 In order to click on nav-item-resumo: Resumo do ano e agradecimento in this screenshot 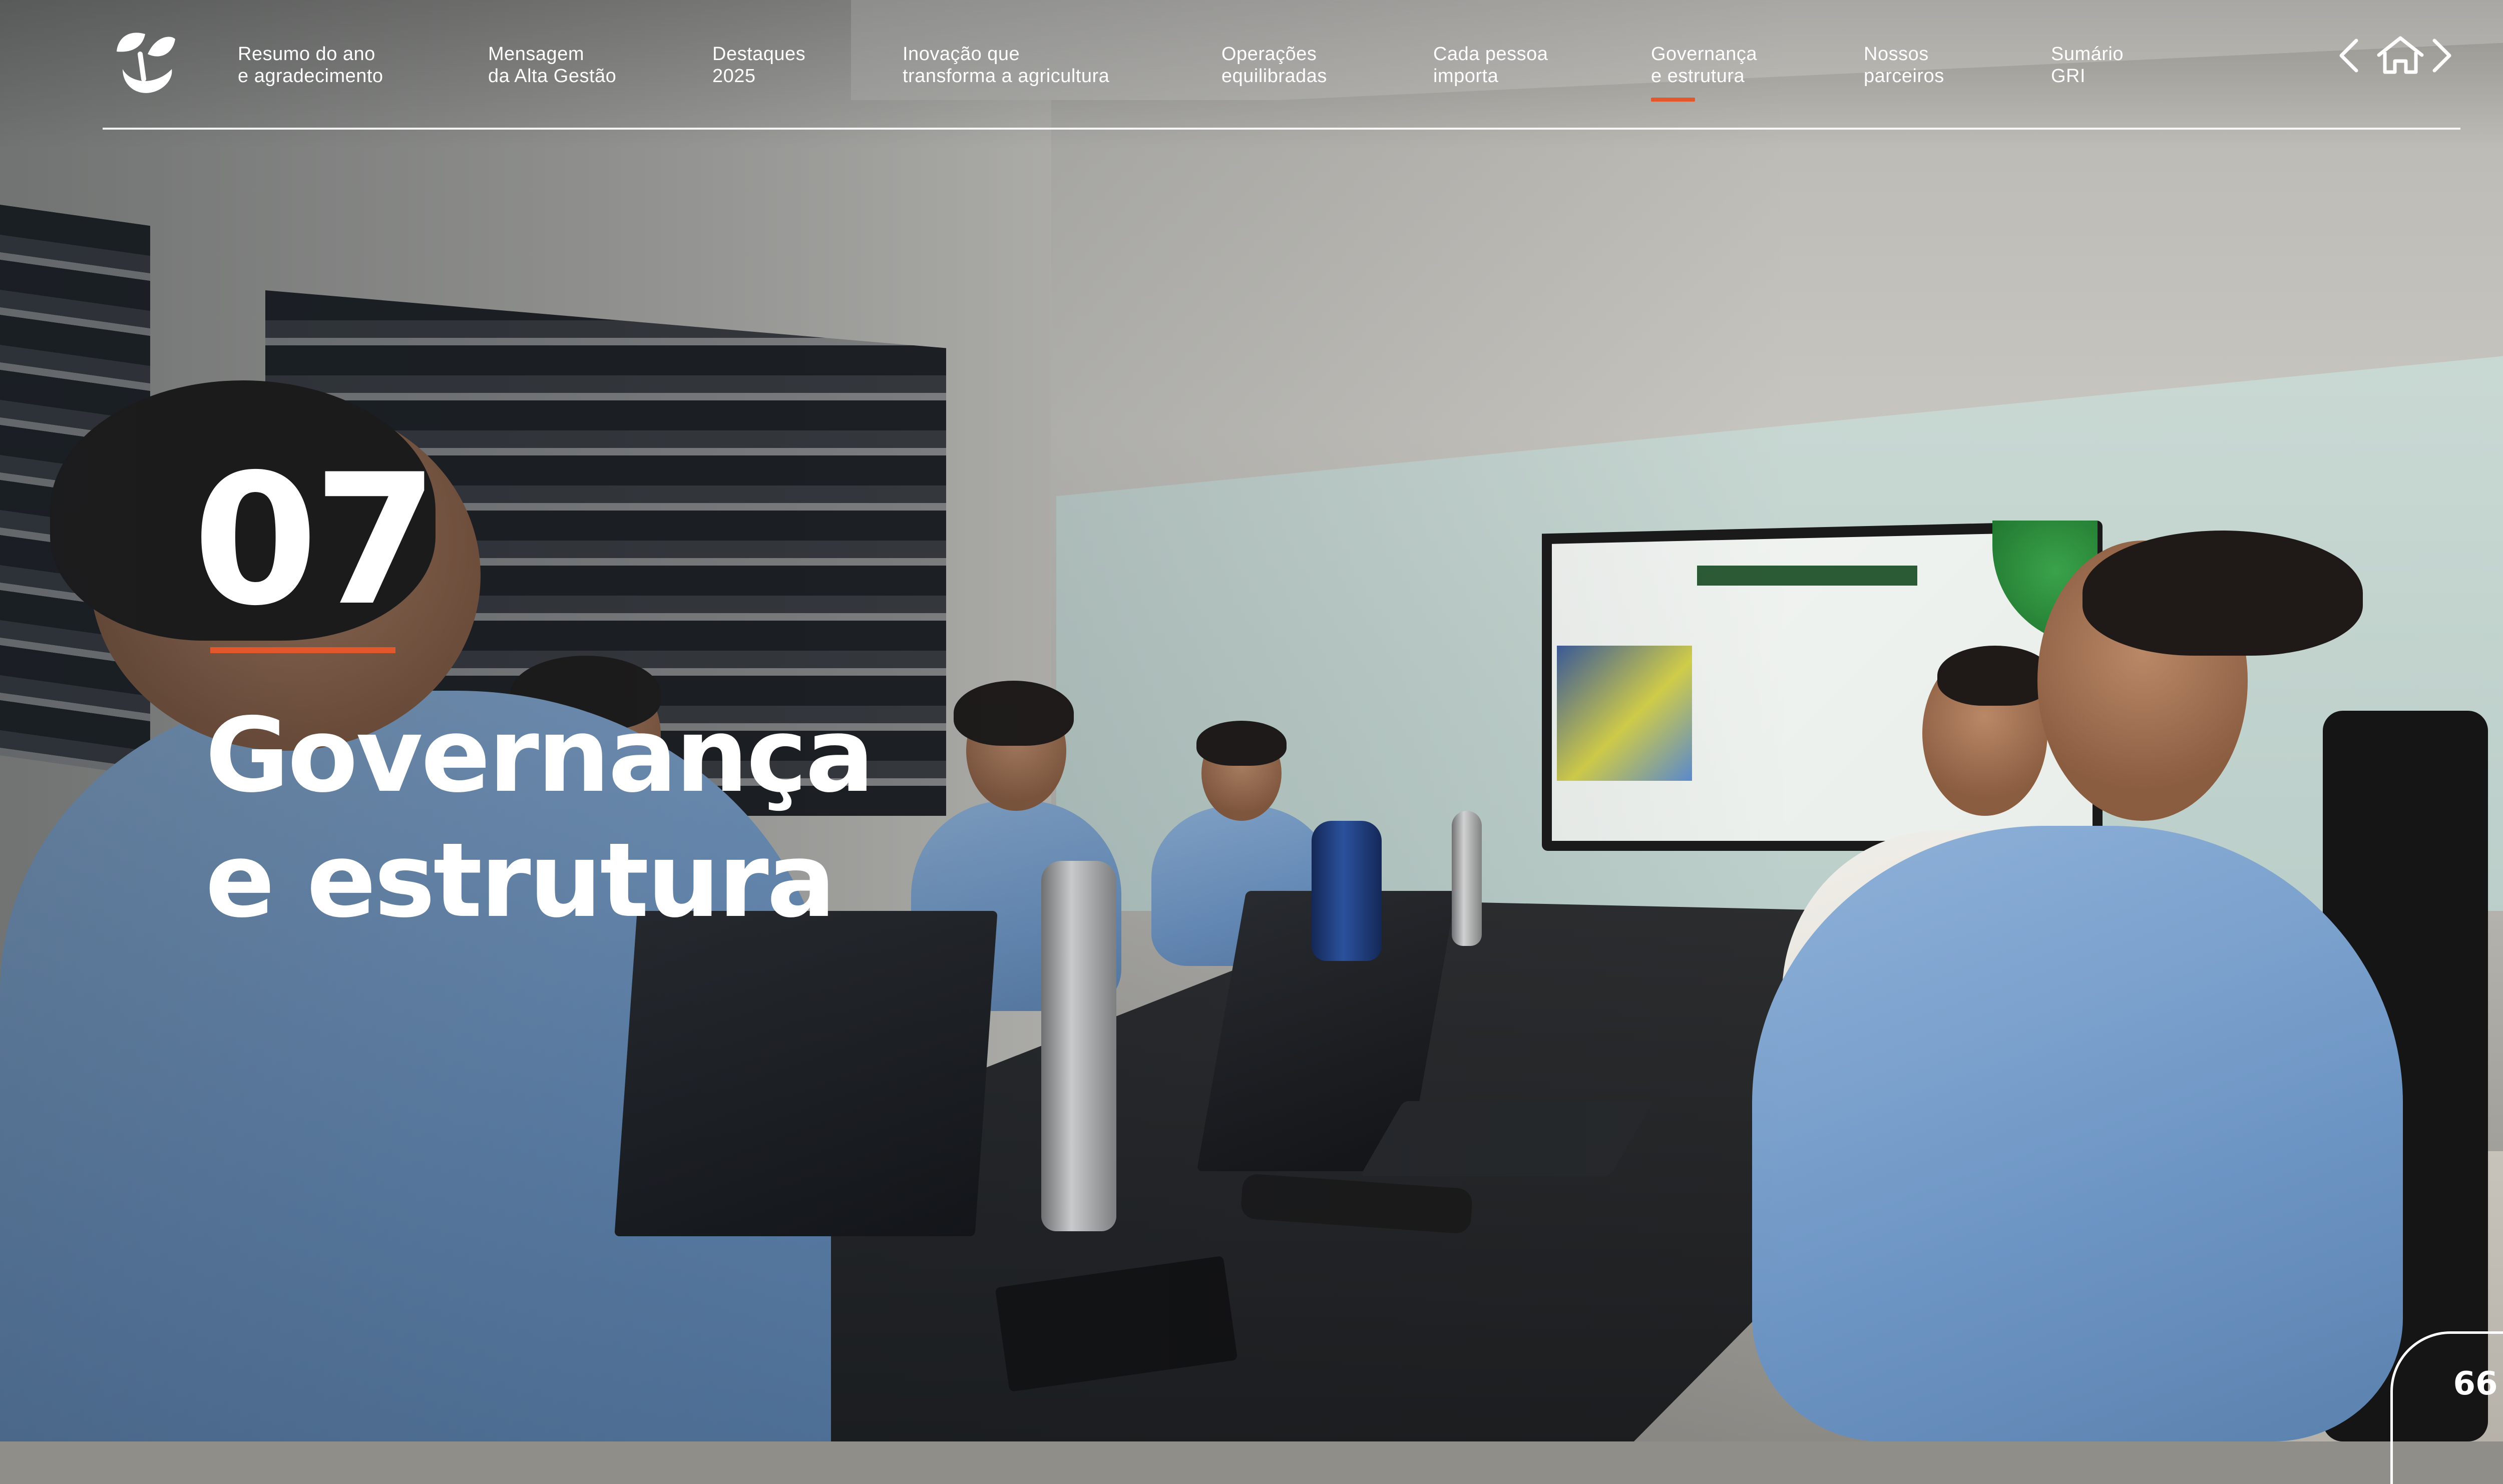, I will do `click(310, 65)`.